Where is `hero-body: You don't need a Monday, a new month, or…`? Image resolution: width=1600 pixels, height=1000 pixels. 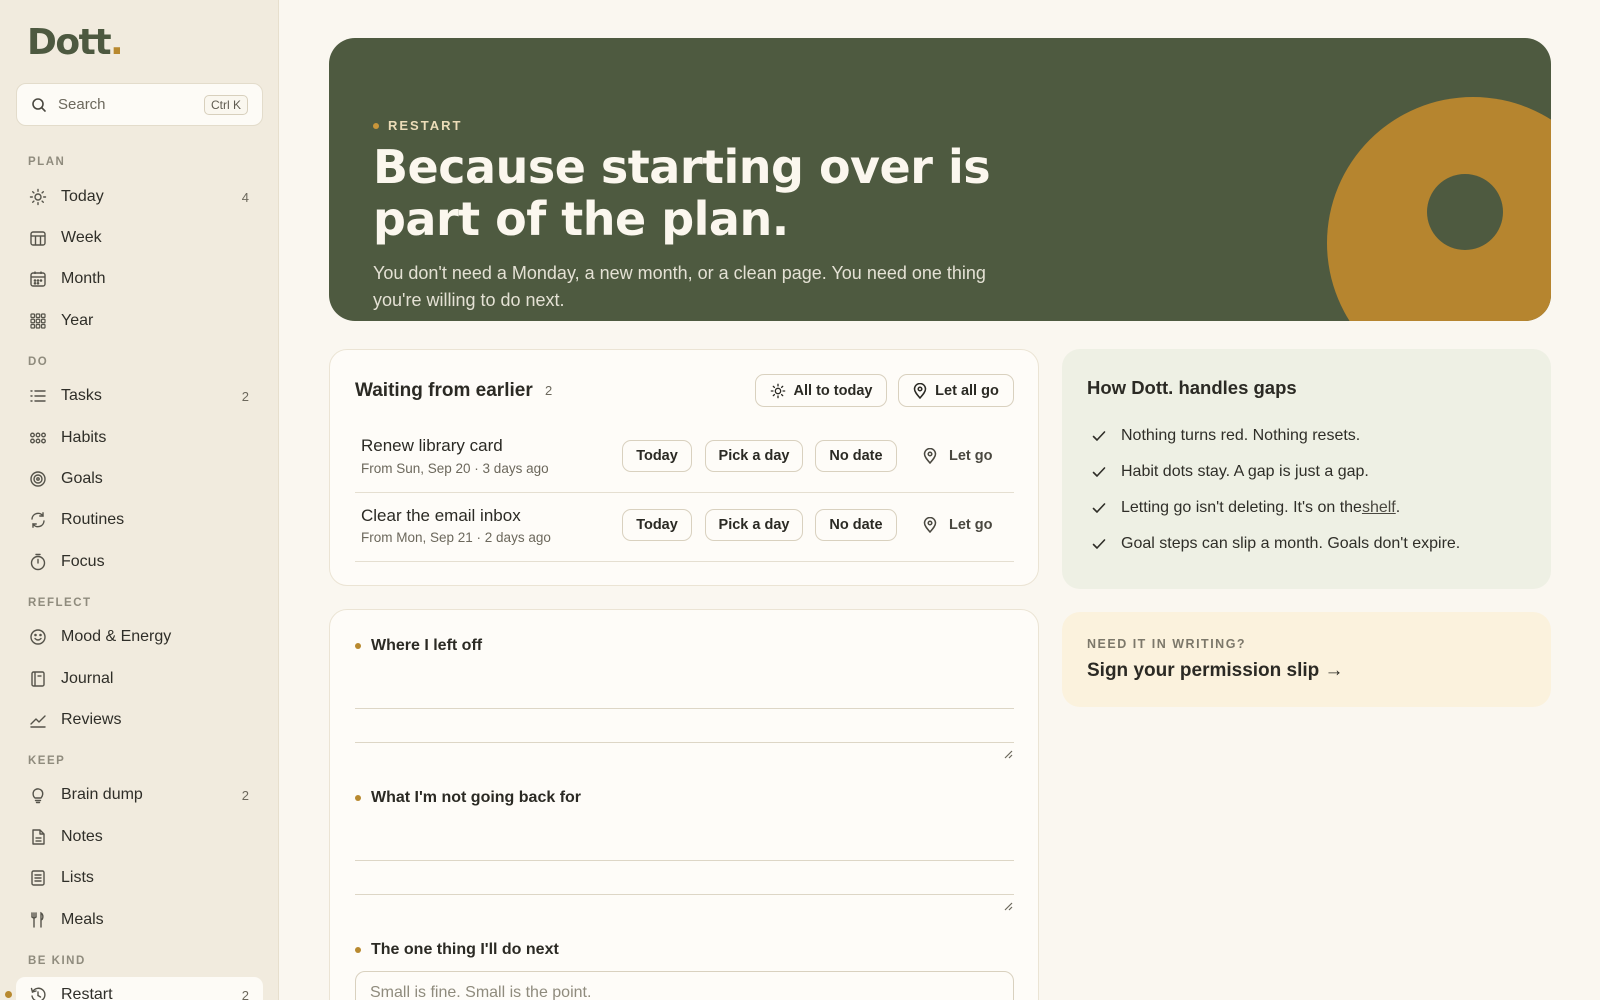 hero-body: You don't need a Monday, a new month, or… is located at coordinates (679, 286).